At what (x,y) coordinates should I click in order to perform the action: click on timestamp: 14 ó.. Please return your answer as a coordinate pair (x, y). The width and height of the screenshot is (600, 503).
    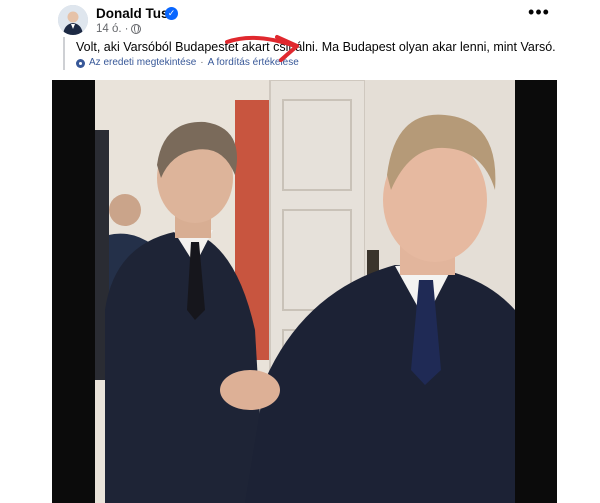
    Looking at the image, I should click on (109, 29).